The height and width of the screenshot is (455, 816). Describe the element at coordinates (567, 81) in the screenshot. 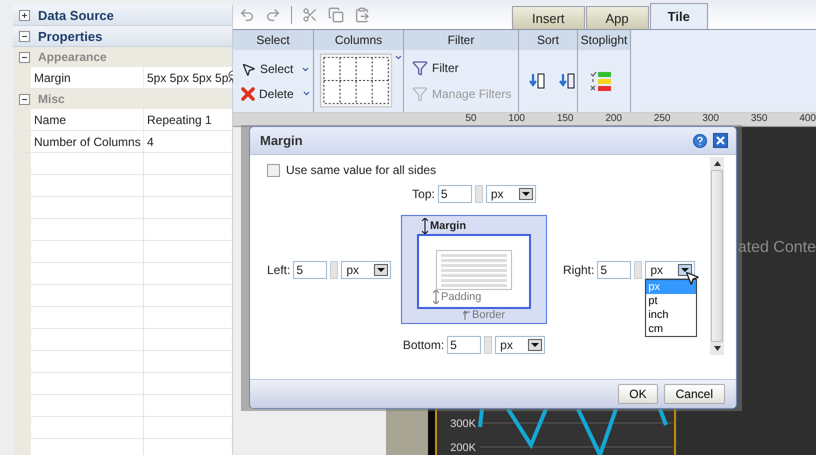

I see `sort-descending-icon` at that location.